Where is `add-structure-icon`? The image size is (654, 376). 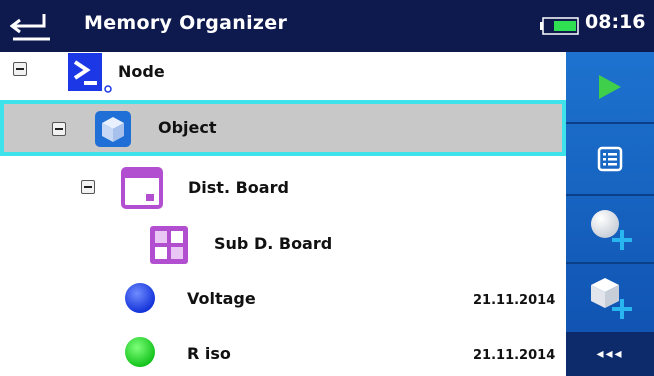 add-structure-icon is located at coordinates (611, 298).